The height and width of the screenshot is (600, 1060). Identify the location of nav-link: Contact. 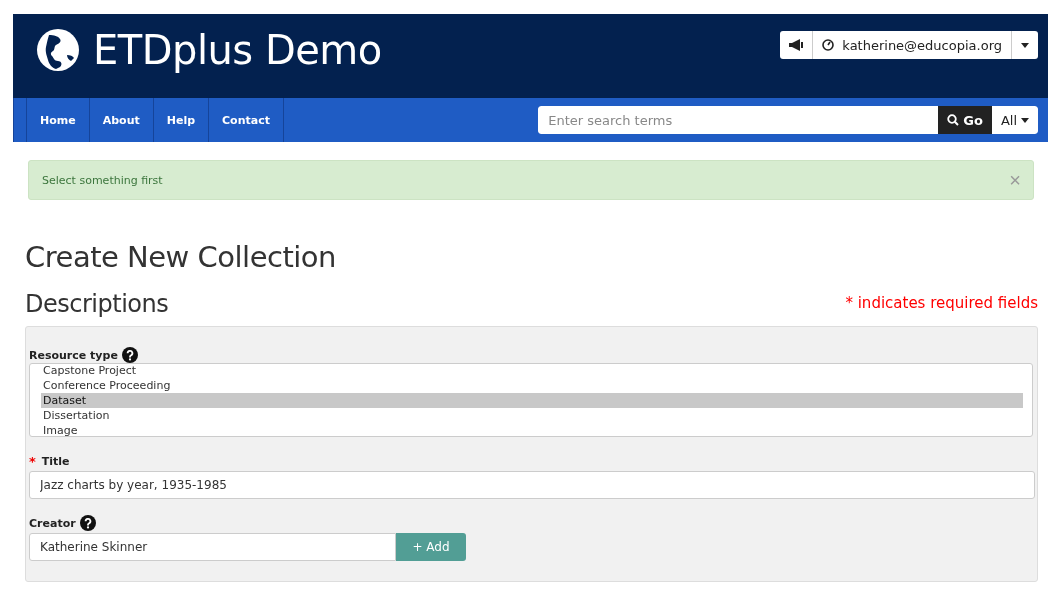
(246, 120).